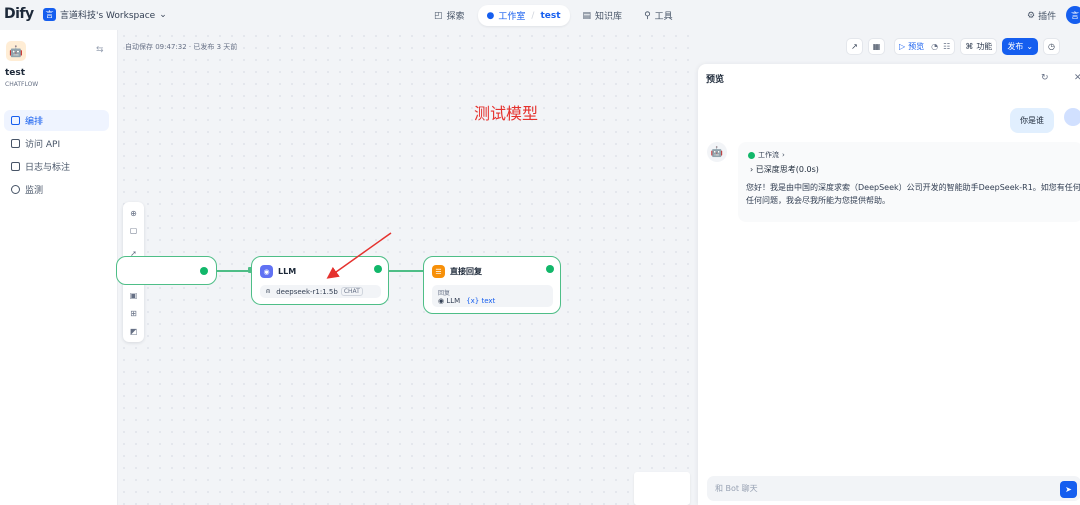 The width and height of the screenshot is (1080, 505). I want to click on answer-node-header: ☰ 直接回复, so click(457, 271).